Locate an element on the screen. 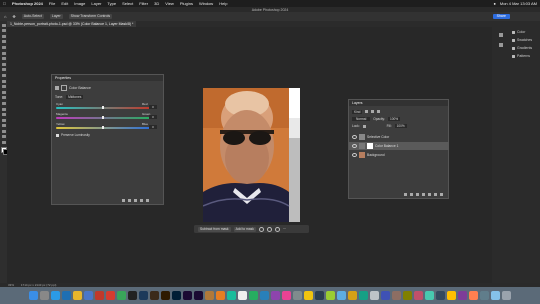 The height and width of the screenshot is (304, 540). app-icon-dark is located at coordinates (132, 295).